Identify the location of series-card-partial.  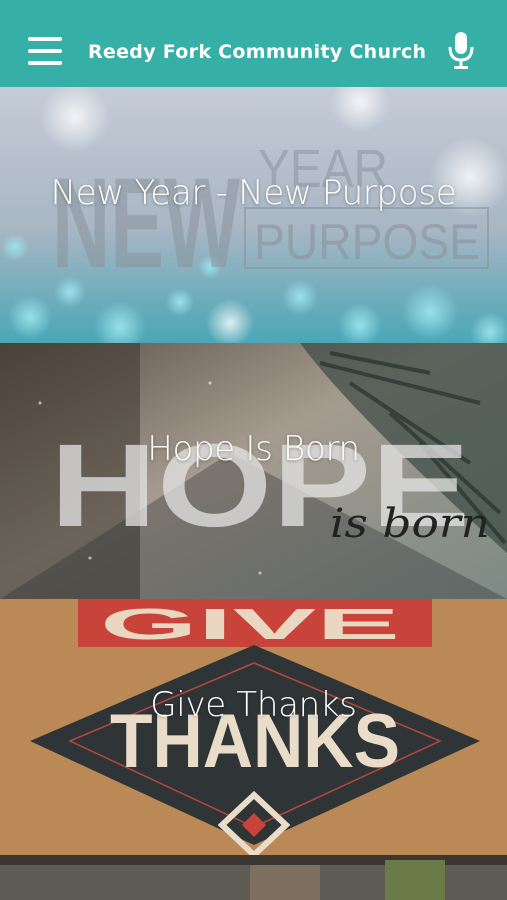
(253, 877).